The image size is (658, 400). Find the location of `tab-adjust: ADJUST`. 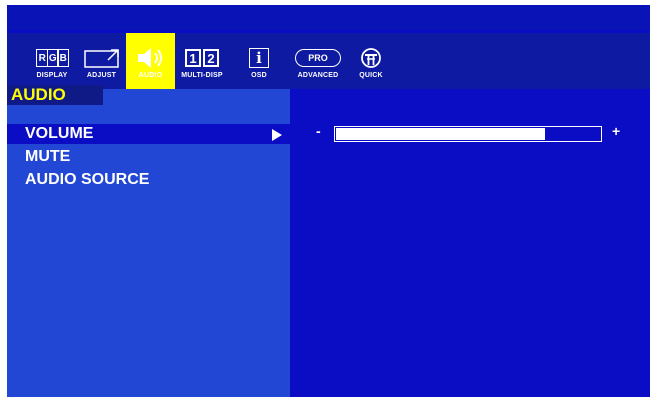

tab-adjust: ADJUST is located at coordinates (101, 61).